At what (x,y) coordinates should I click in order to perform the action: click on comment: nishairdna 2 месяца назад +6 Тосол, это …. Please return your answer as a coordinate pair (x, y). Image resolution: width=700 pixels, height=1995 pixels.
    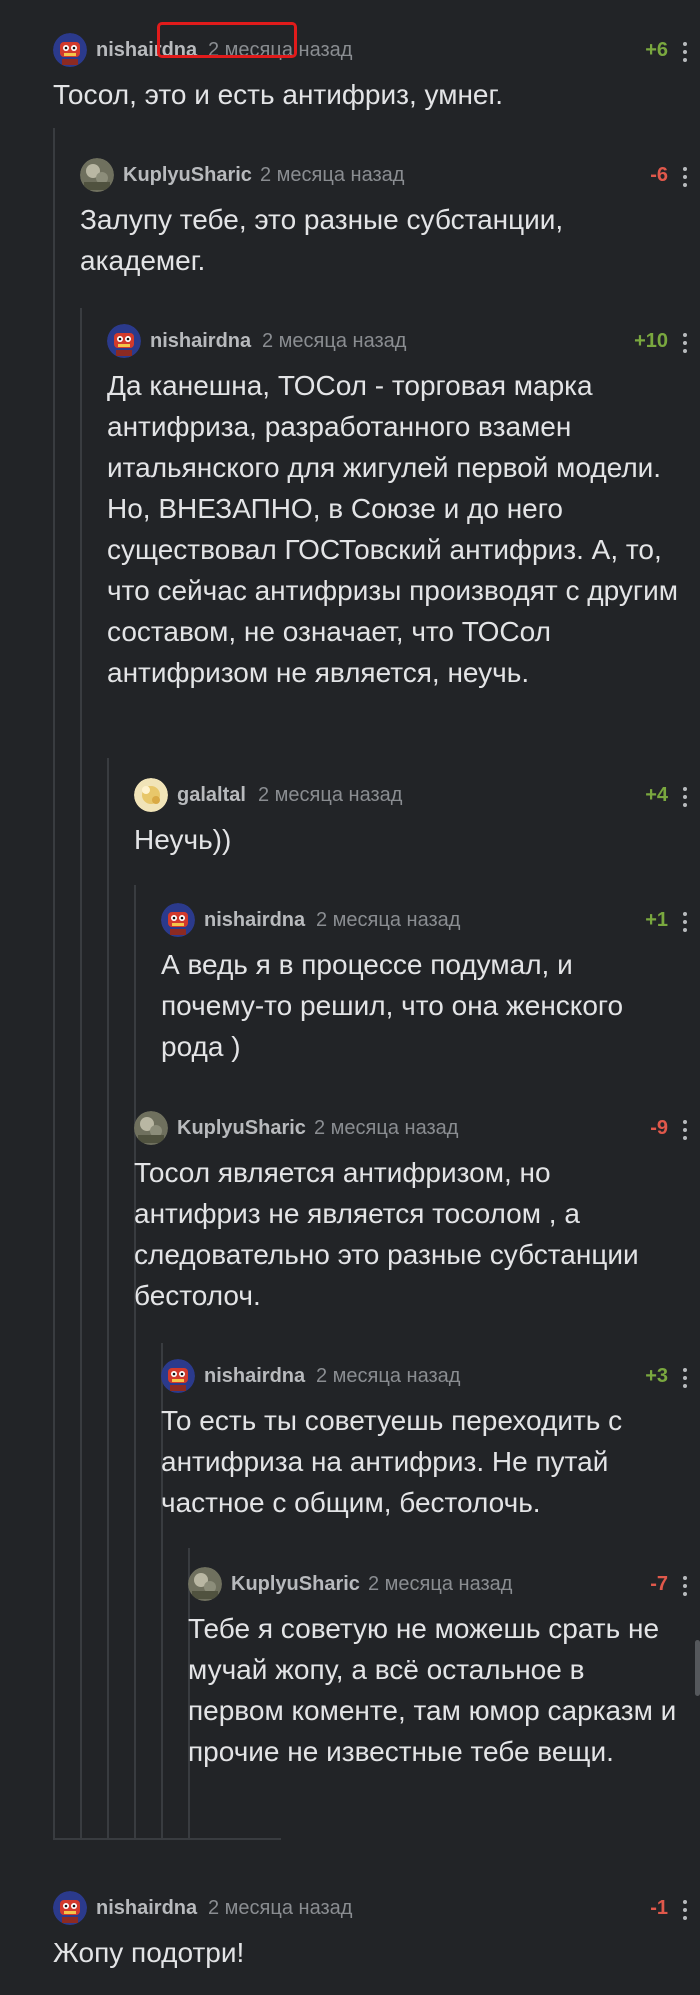
    Looking at the image, I should click on (376, 71).